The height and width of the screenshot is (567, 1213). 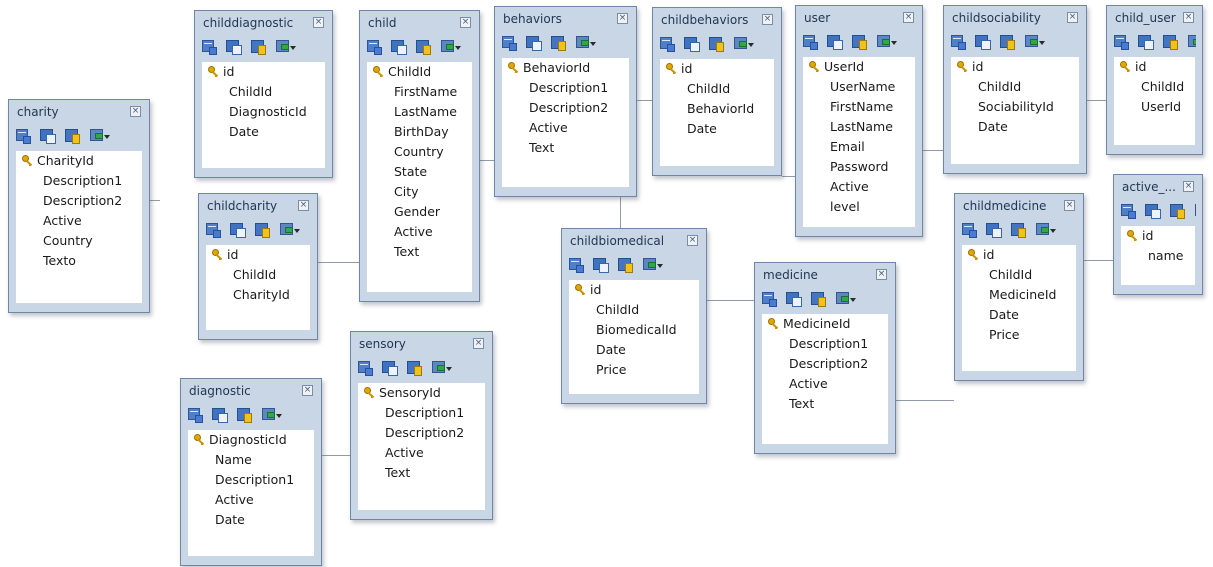 I want to click on table-titlebar: charity ×, so click(x=79, y=112).